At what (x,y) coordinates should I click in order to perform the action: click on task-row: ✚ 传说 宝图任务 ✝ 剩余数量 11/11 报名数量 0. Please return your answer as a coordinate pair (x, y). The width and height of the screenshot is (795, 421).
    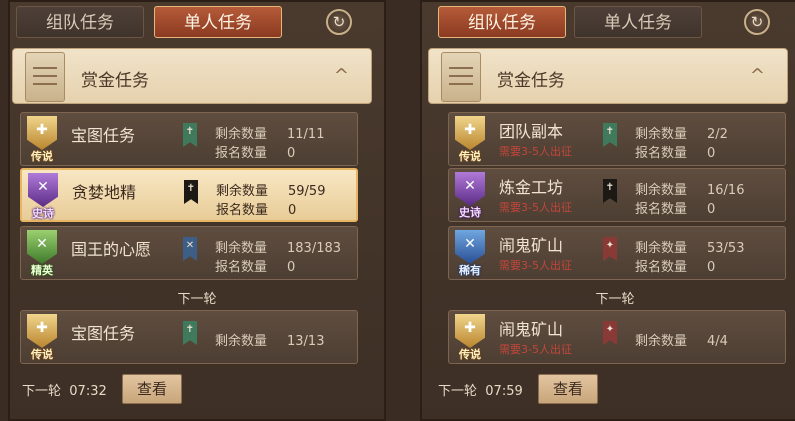
    Looking at the image, I should click on (189, 139).